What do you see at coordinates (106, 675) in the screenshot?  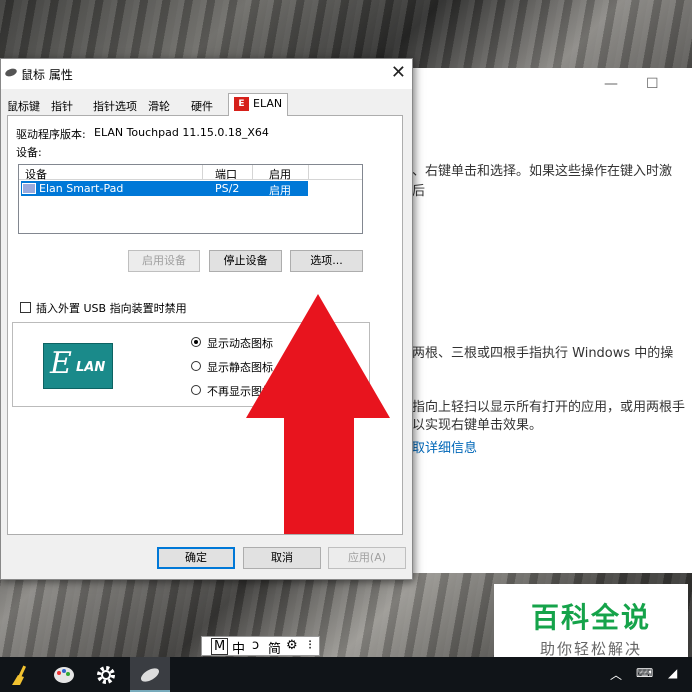 I see `gear-icon` at bounding box center [106, 675].